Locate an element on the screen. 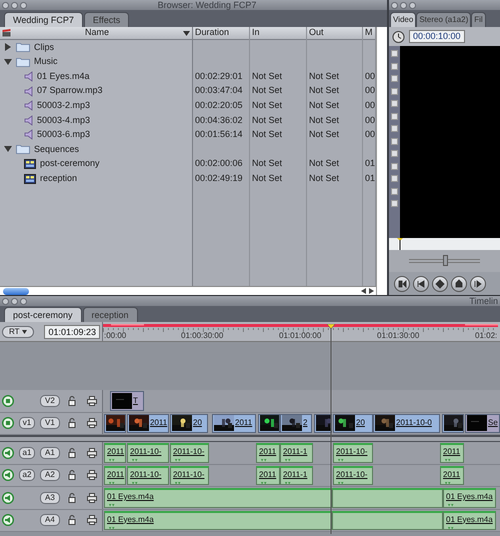  graphic-clip: T is located at coordinates (127, 400).